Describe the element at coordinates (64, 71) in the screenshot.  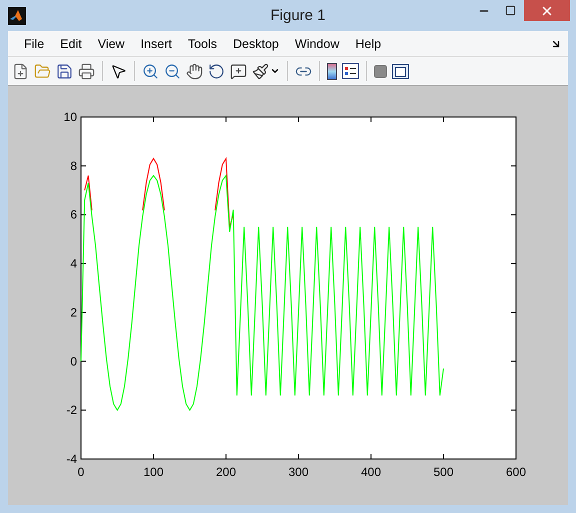
I see `save-icon` at that location.